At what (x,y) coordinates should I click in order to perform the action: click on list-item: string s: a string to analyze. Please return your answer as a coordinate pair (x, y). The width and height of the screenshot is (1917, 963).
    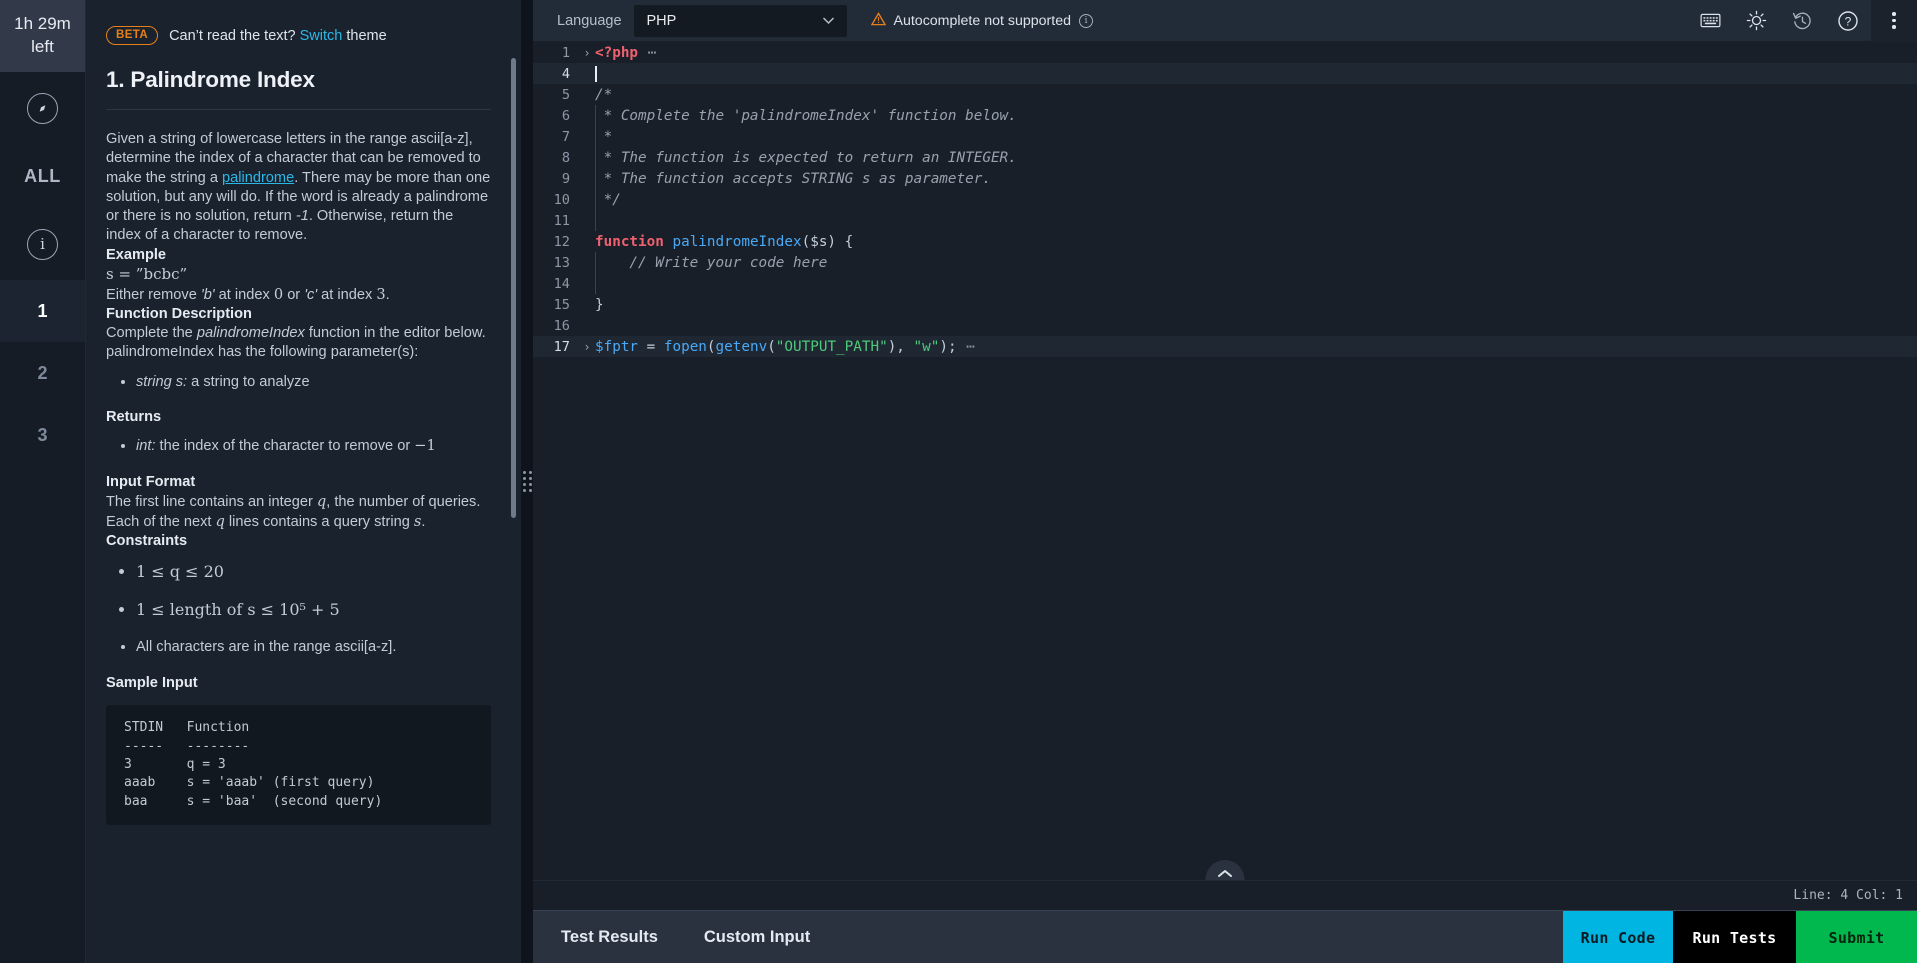
    Looking at the image, I should click on (313, 382).